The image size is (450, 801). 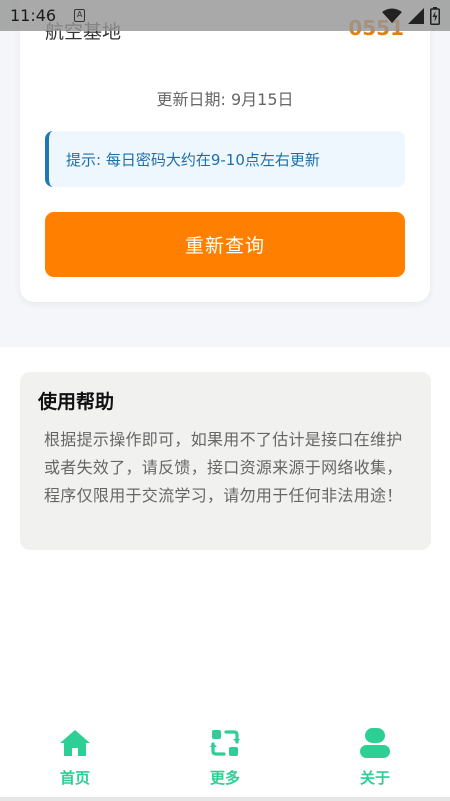 What do you see at coordinates (435, 15) in the screenshot?
I see `battery-icon` at bounding box center [435, 15].